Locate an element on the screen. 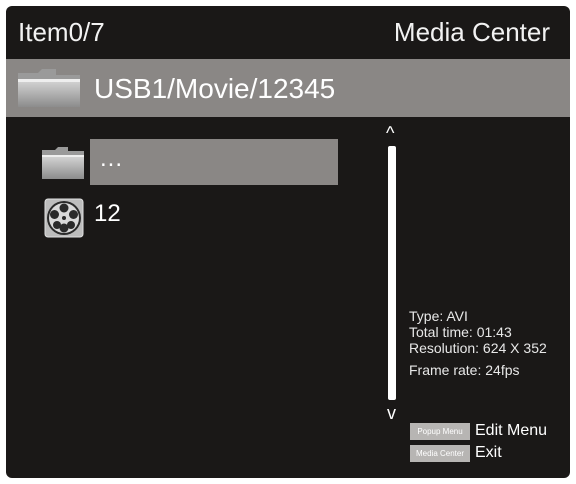 This screenshot has width=576, height=484. list-item-label: 12 is located at coordinates (107, 213).